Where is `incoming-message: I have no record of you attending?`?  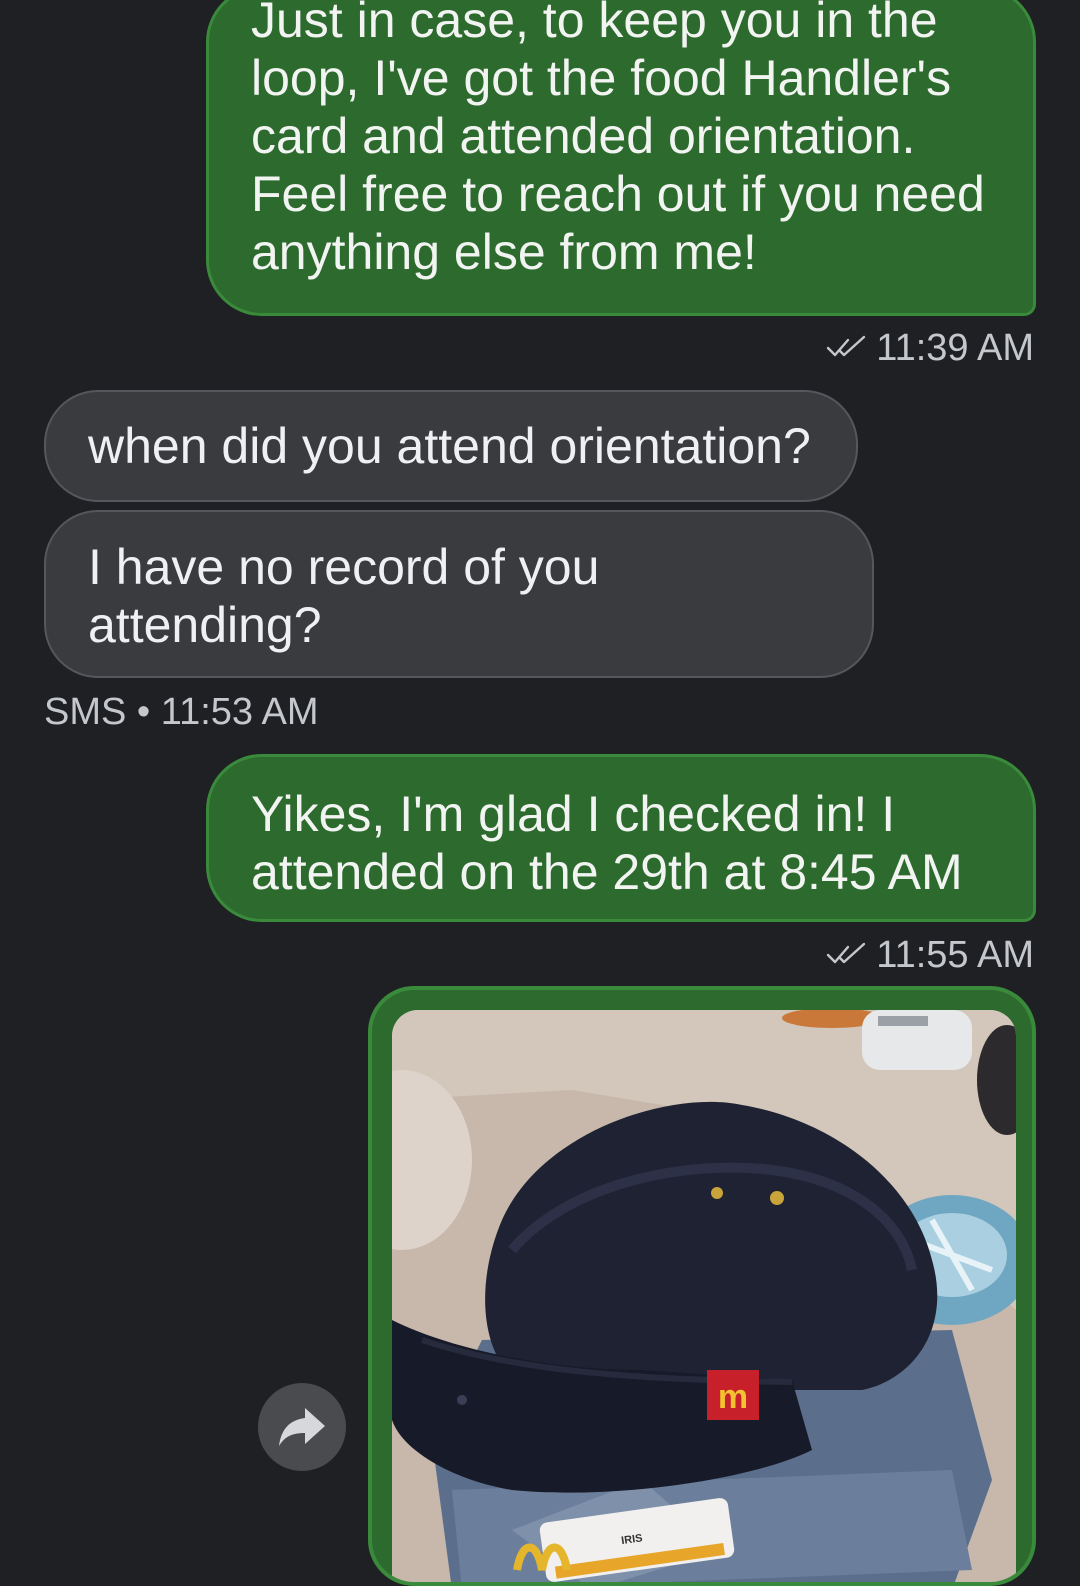 incoming-message: I have no record of you attending? is located at coordinates (459, 594).